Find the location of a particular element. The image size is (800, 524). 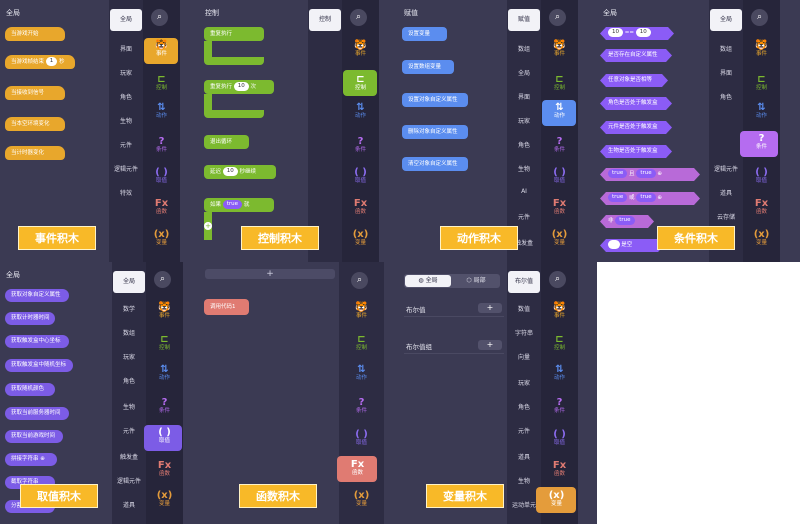

block-delay: 延迟 10 秒继续 is located at coordinates (240, 172).